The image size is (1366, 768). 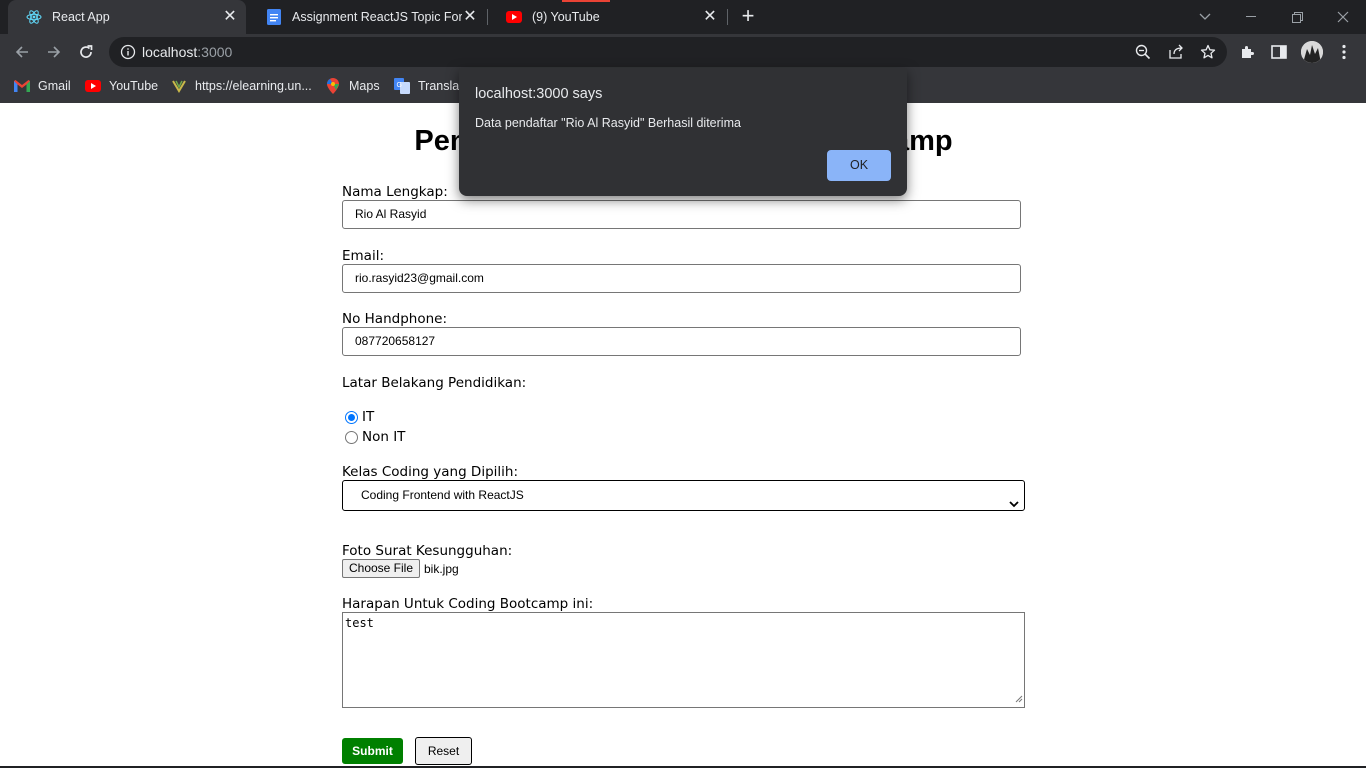 I want to click on tab-search-button, so click(x=1205, y=17).